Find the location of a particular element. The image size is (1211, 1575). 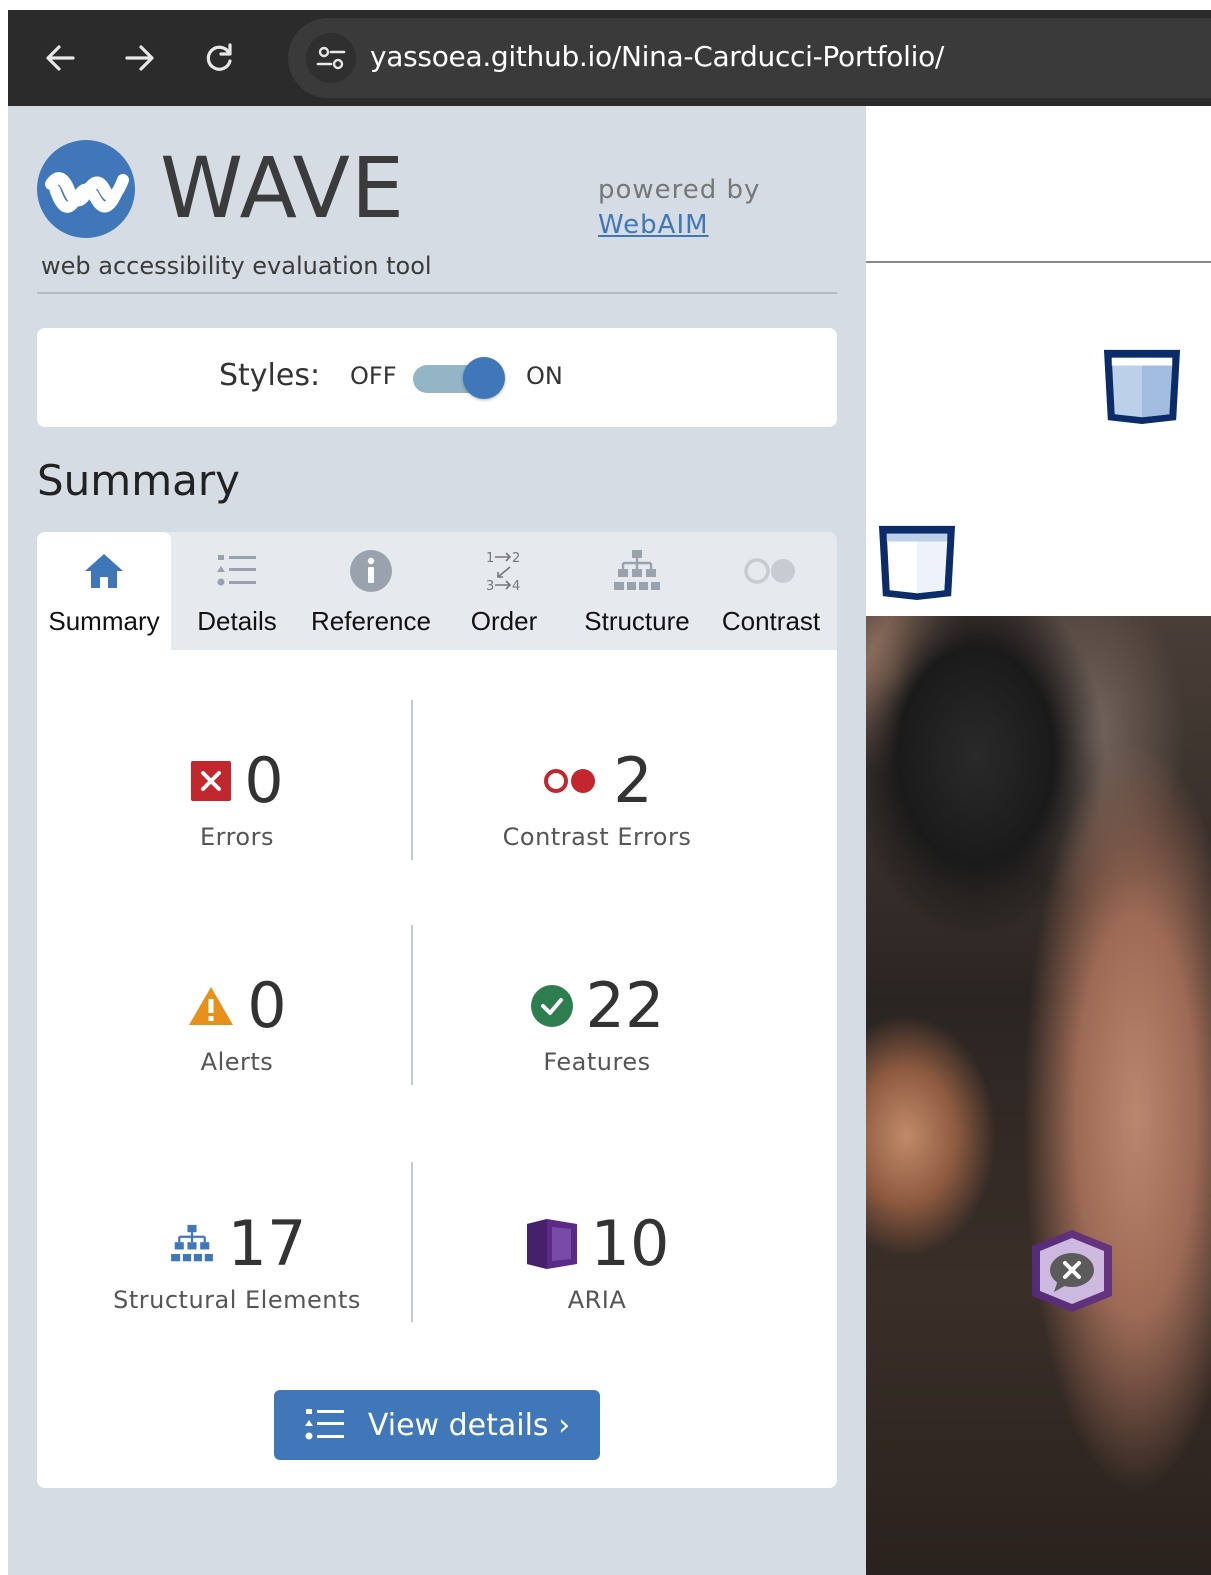

back-button is located at coordinates (60, 58).